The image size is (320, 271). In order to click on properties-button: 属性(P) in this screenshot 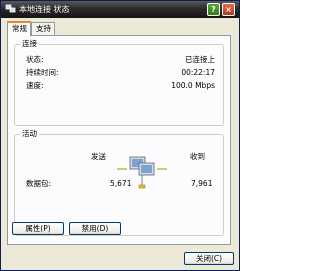, I will do `click(38, 228)`.